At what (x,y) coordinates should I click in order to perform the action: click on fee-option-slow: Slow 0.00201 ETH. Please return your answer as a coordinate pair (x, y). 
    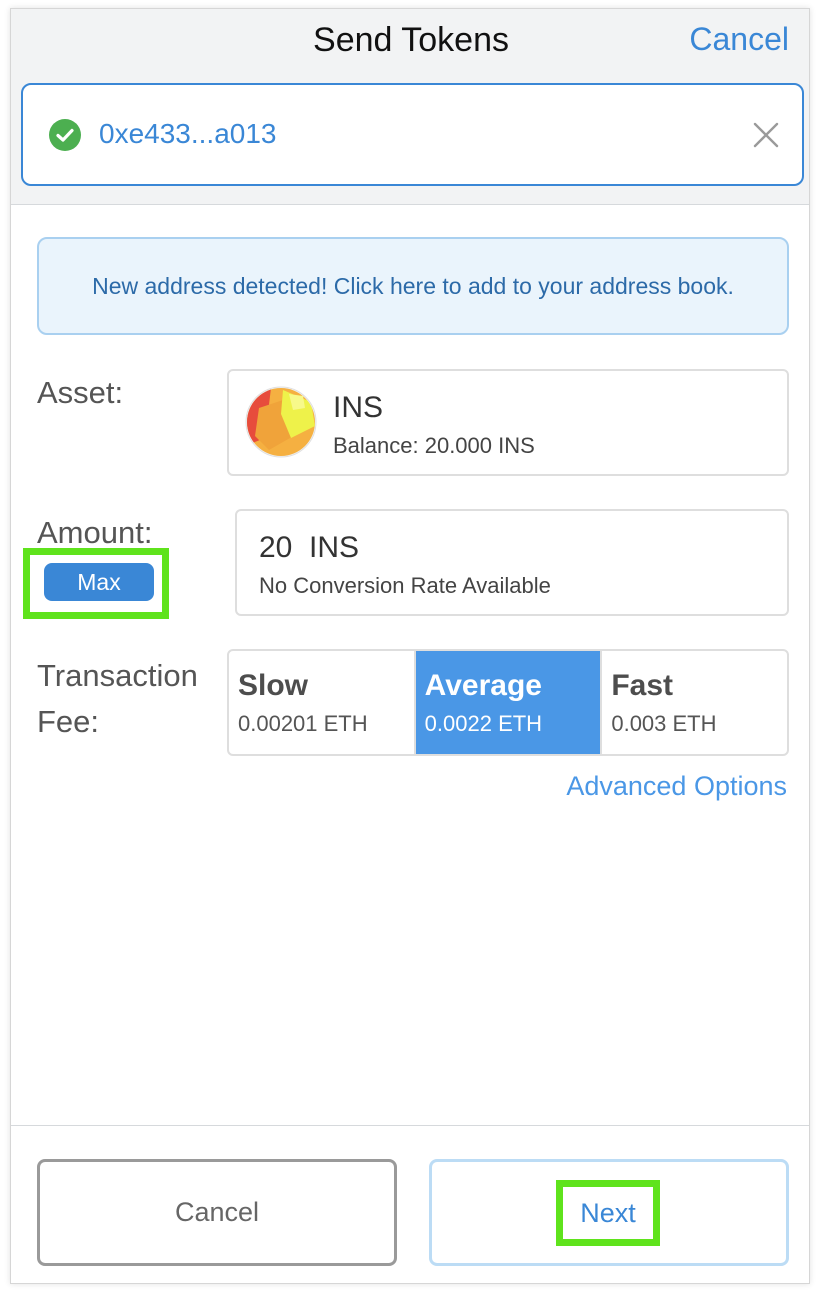
    Looking at the image, I should click on (322, 702).